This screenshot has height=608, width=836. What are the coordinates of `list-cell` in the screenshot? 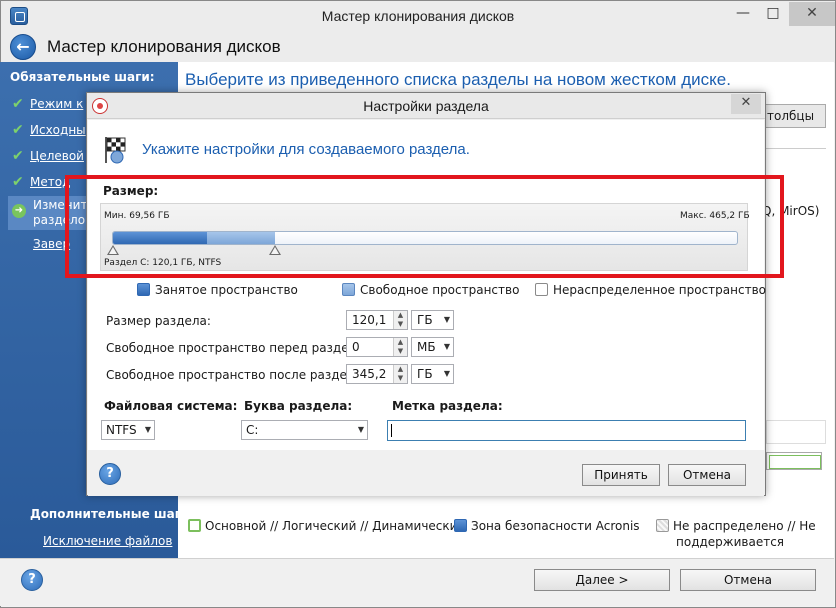 It's located at (796, 432).